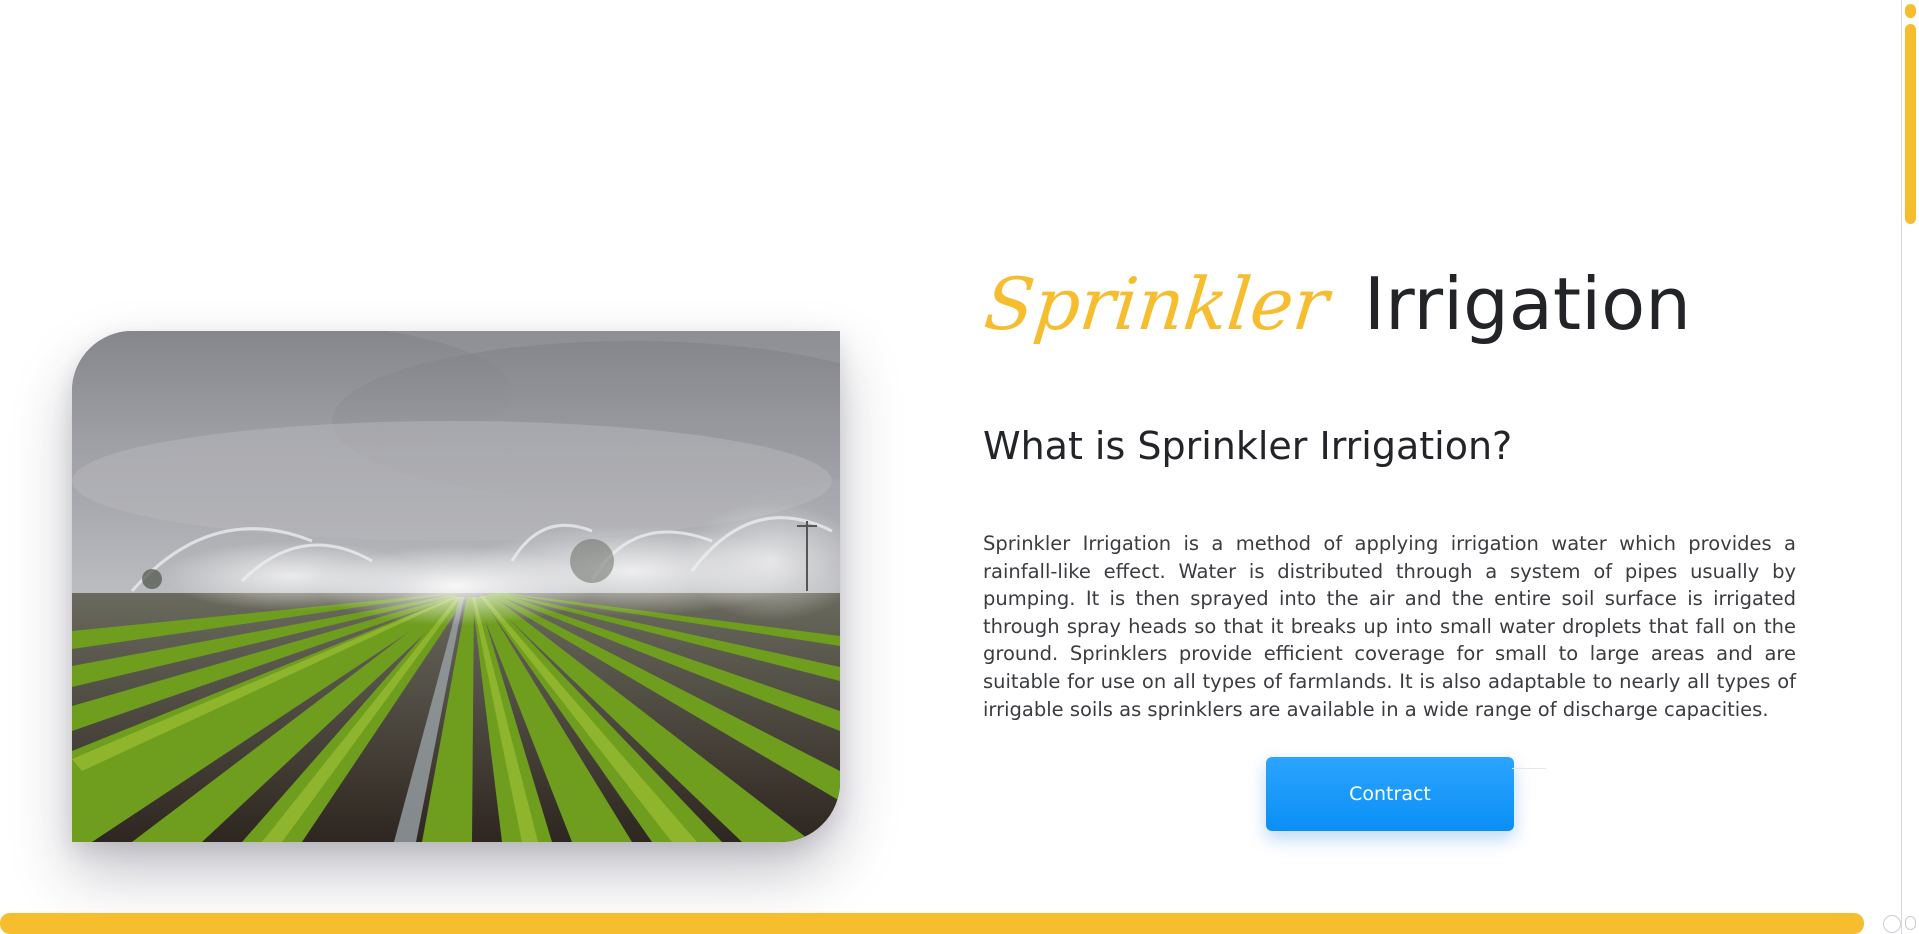  What do you see at coordinates (1248, 446) in the screenshot?
I see `section-heading: What is Sprinkler Irrigation?` at bounding box center [1248, 446].